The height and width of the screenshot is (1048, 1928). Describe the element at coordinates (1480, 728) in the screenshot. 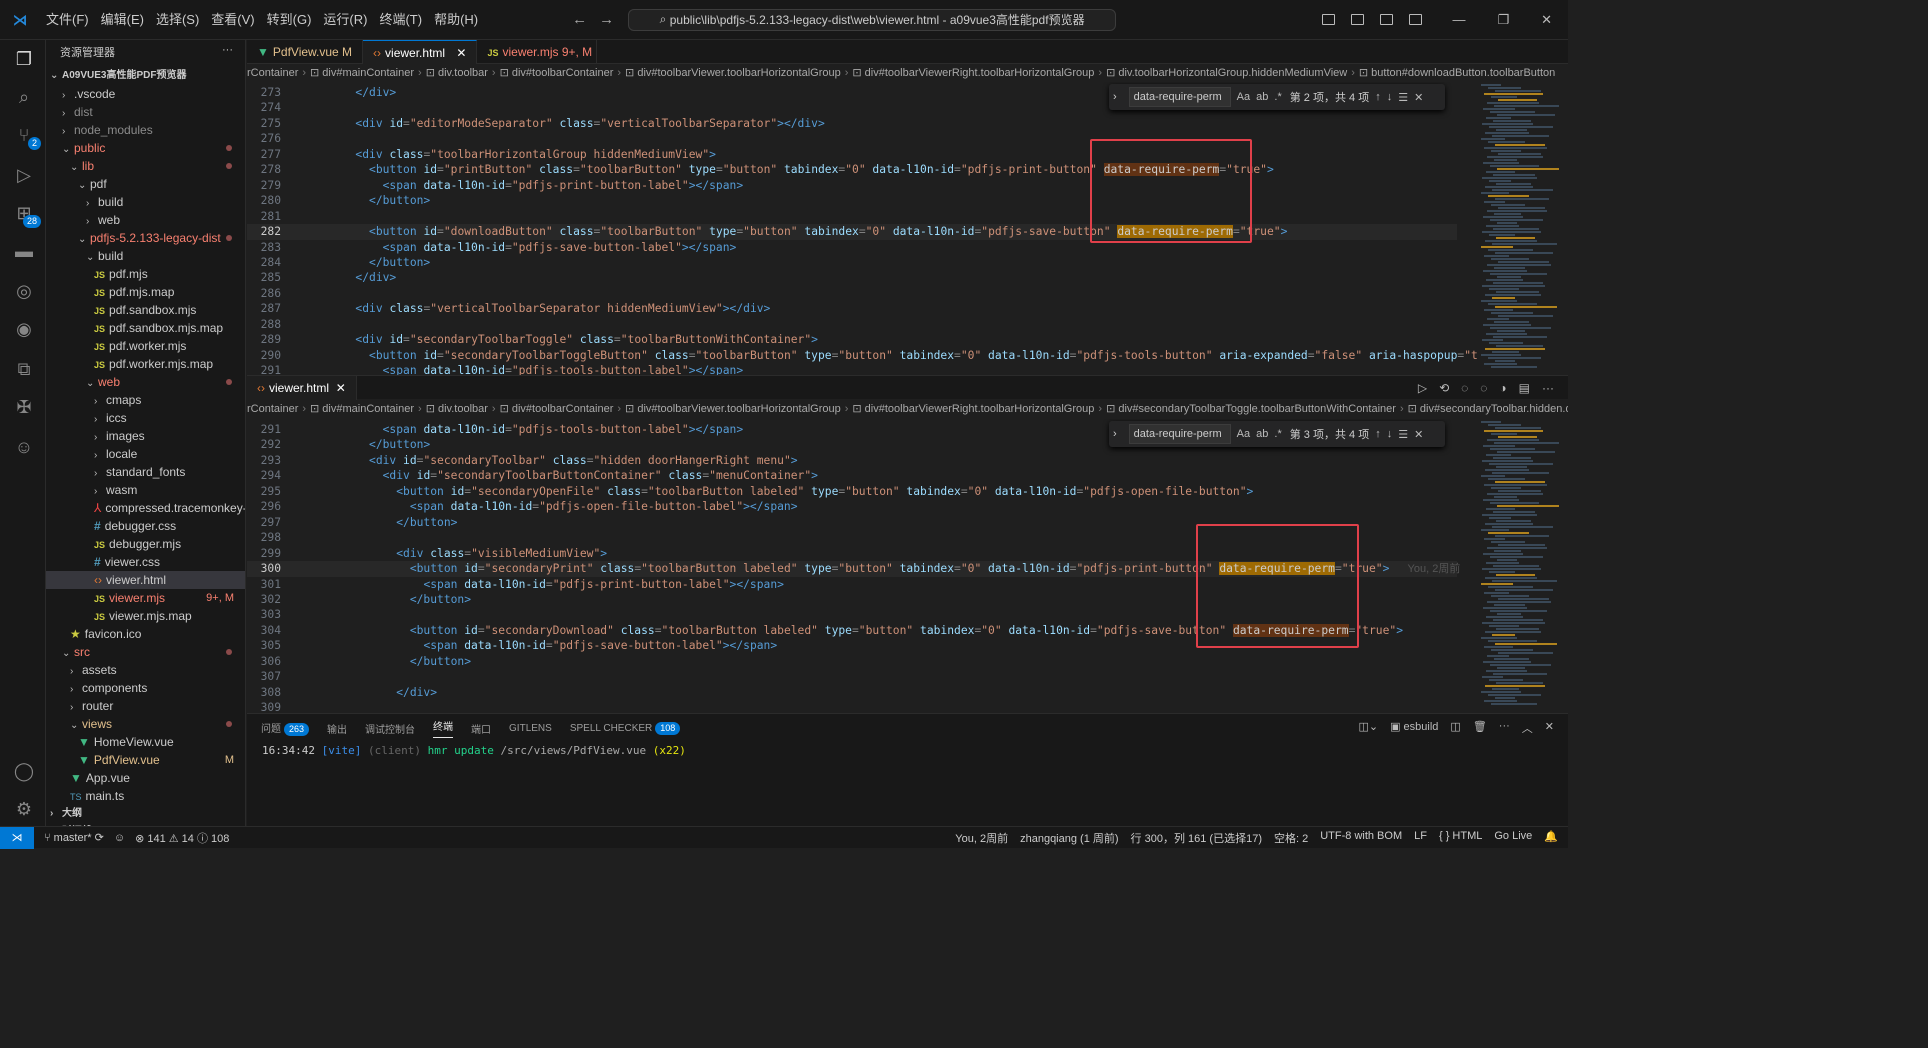

I see `trash-icon: 🗑` at that location.